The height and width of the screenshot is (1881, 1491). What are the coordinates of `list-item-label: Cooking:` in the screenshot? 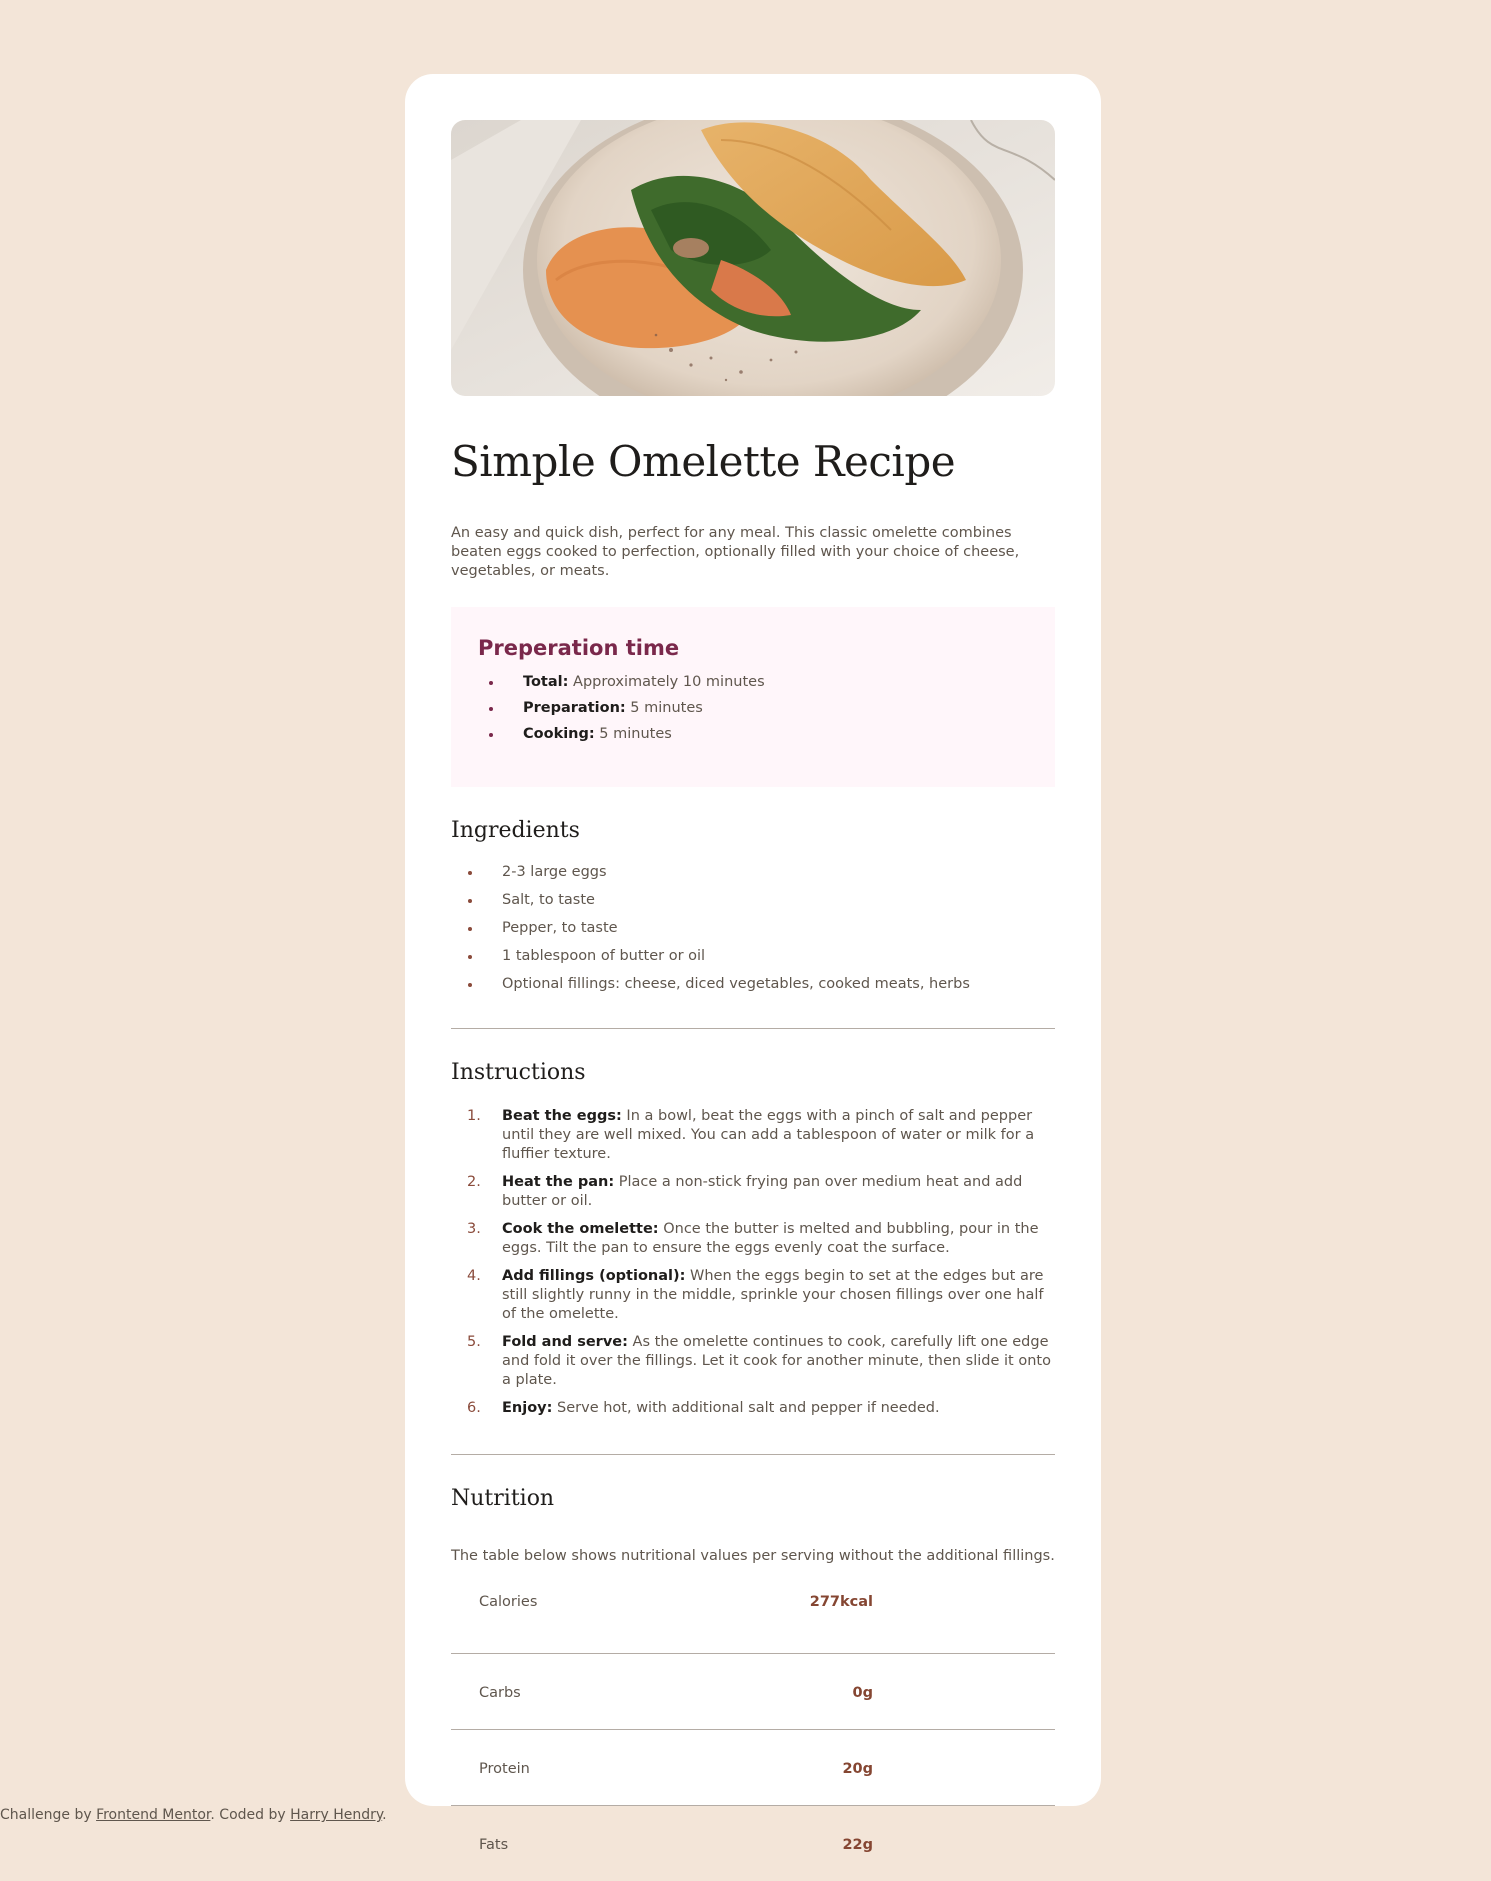 It's located at (559, 734).